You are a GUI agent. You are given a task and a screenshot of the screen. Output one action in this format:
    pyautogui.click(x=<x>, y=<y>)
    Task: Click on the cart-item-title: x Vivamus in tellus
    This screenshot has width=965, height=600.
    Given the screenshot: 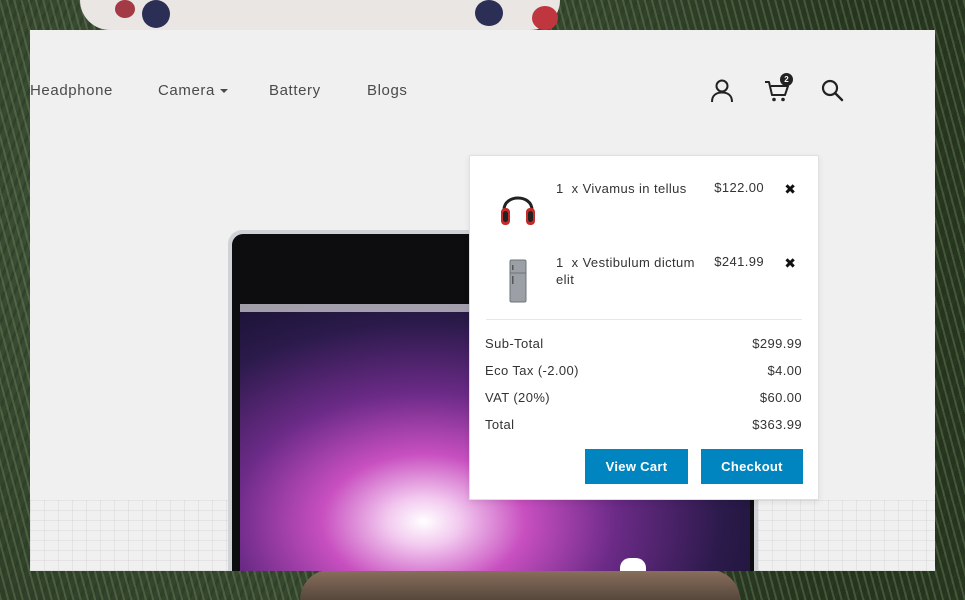 What is the action you would take?
    pyautogui.click(x=629, y=188)
    